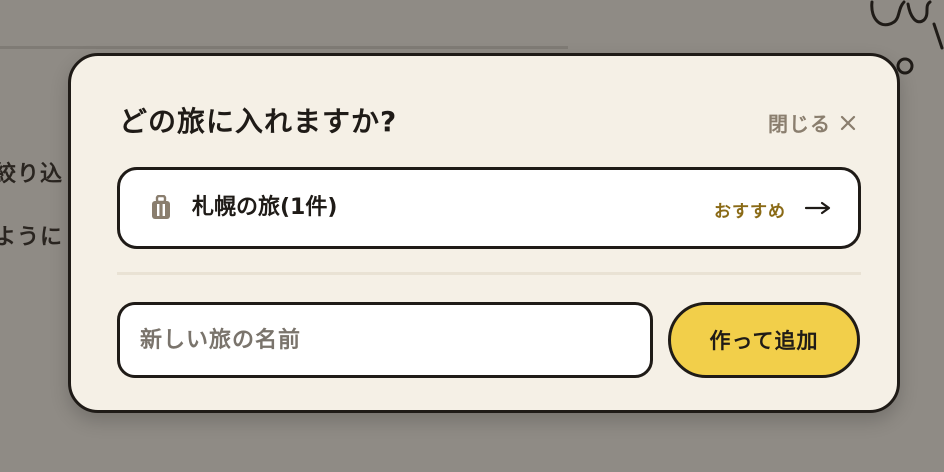  Describe the element at coordinates (258, 121) in the screenshot. I see `dialog-title: どの旅に入れますか?` at that location.